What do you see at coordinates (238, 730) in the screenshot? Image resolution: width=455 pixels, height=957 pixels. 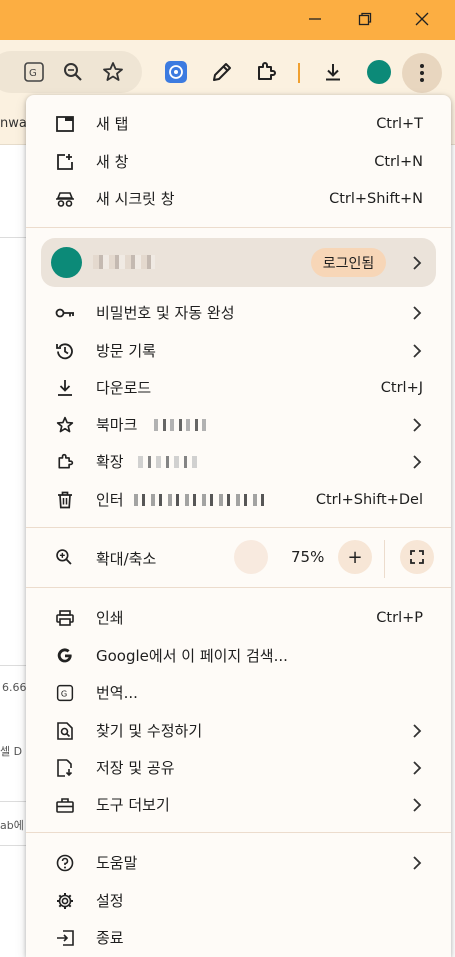 I see `menu-item-find-edit: 찾기 및 수정하기` at bounding box center [238, 730].